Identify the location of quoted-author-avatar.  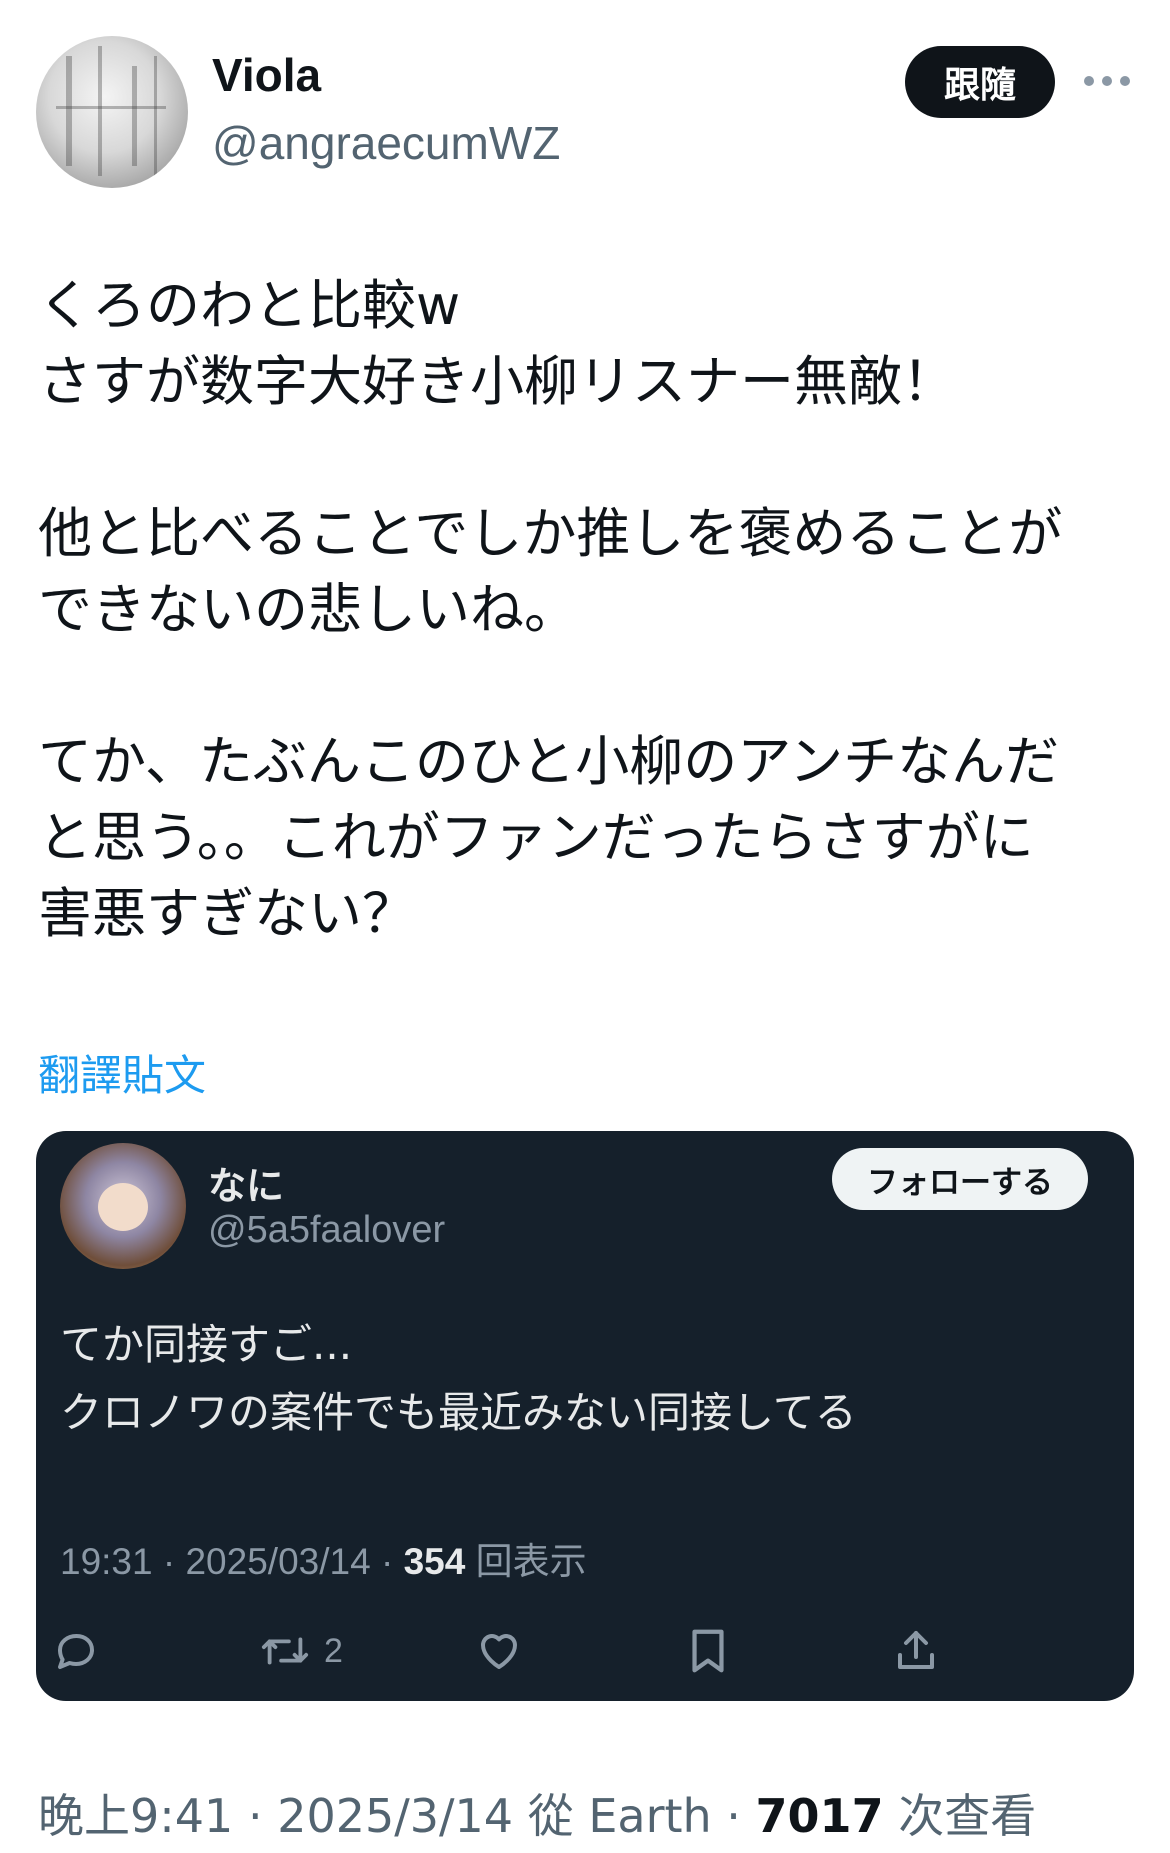
(123, 1206).